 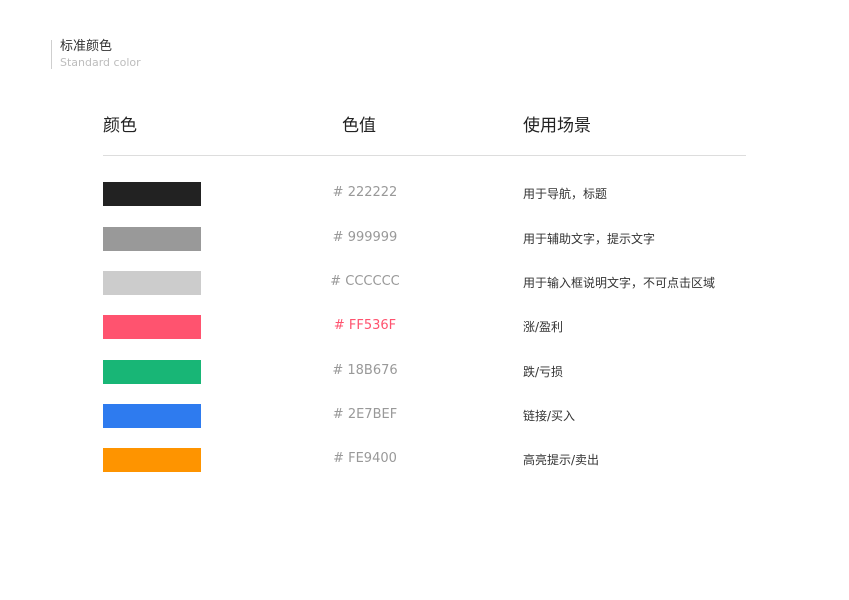 I want to click on color-row: # FF536F 涨/盈利, so click(x=424, y=327).